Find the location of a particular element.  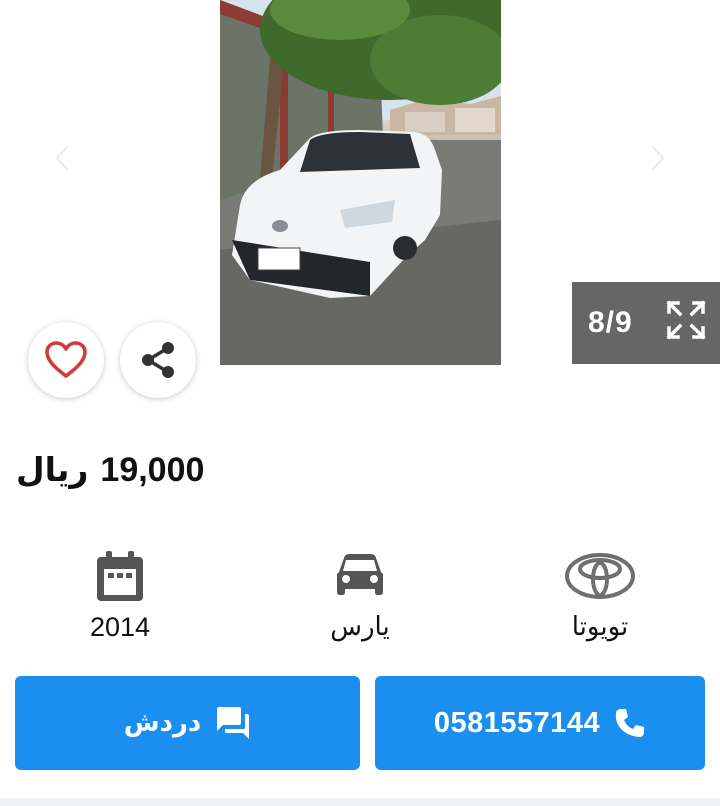

price-currency: ريال is located at coordinates (52, 469).